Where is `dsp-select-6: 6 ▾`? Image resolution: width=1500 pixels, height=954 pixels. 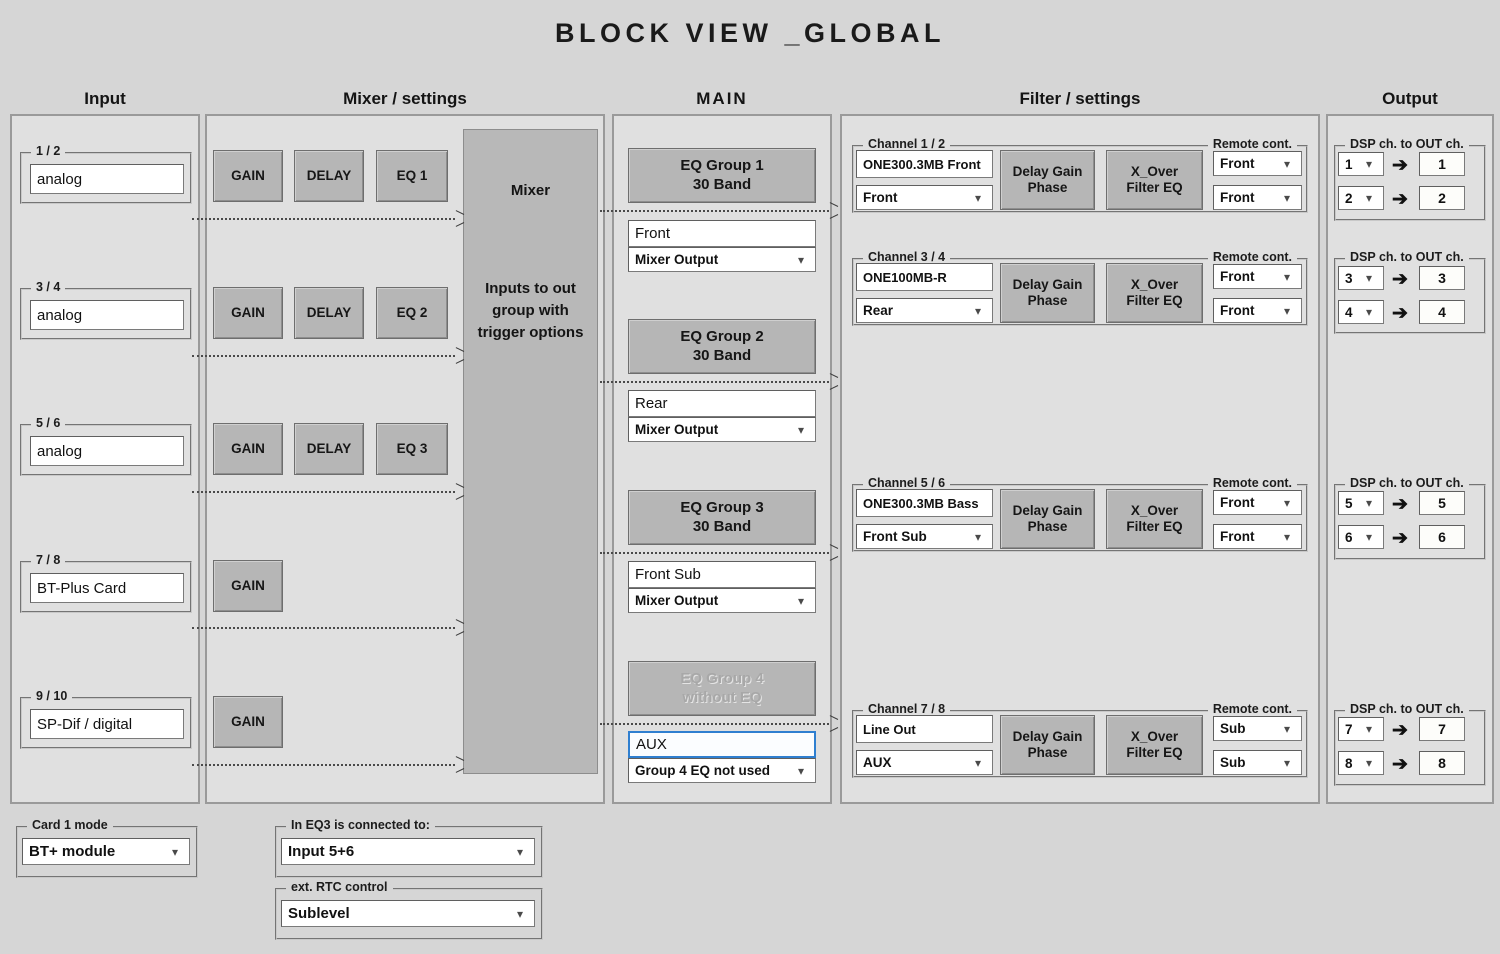
dsp-select-6: 6 ▾ is located at coordinates (1361, 537).